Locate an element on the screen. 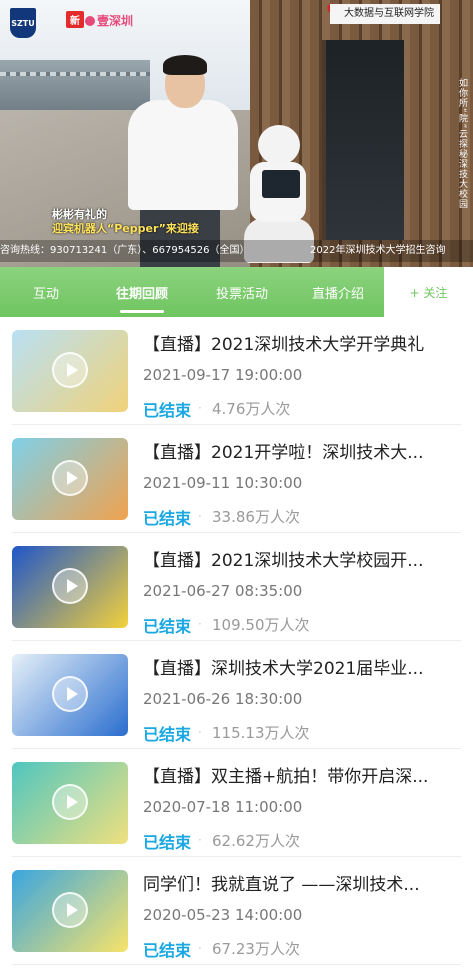 This screenshot has height=972, width=473. video-caption: 彬彬有礼的 迎宾机器人“Pepper”来迎接 is located at coordinates (125, 222).